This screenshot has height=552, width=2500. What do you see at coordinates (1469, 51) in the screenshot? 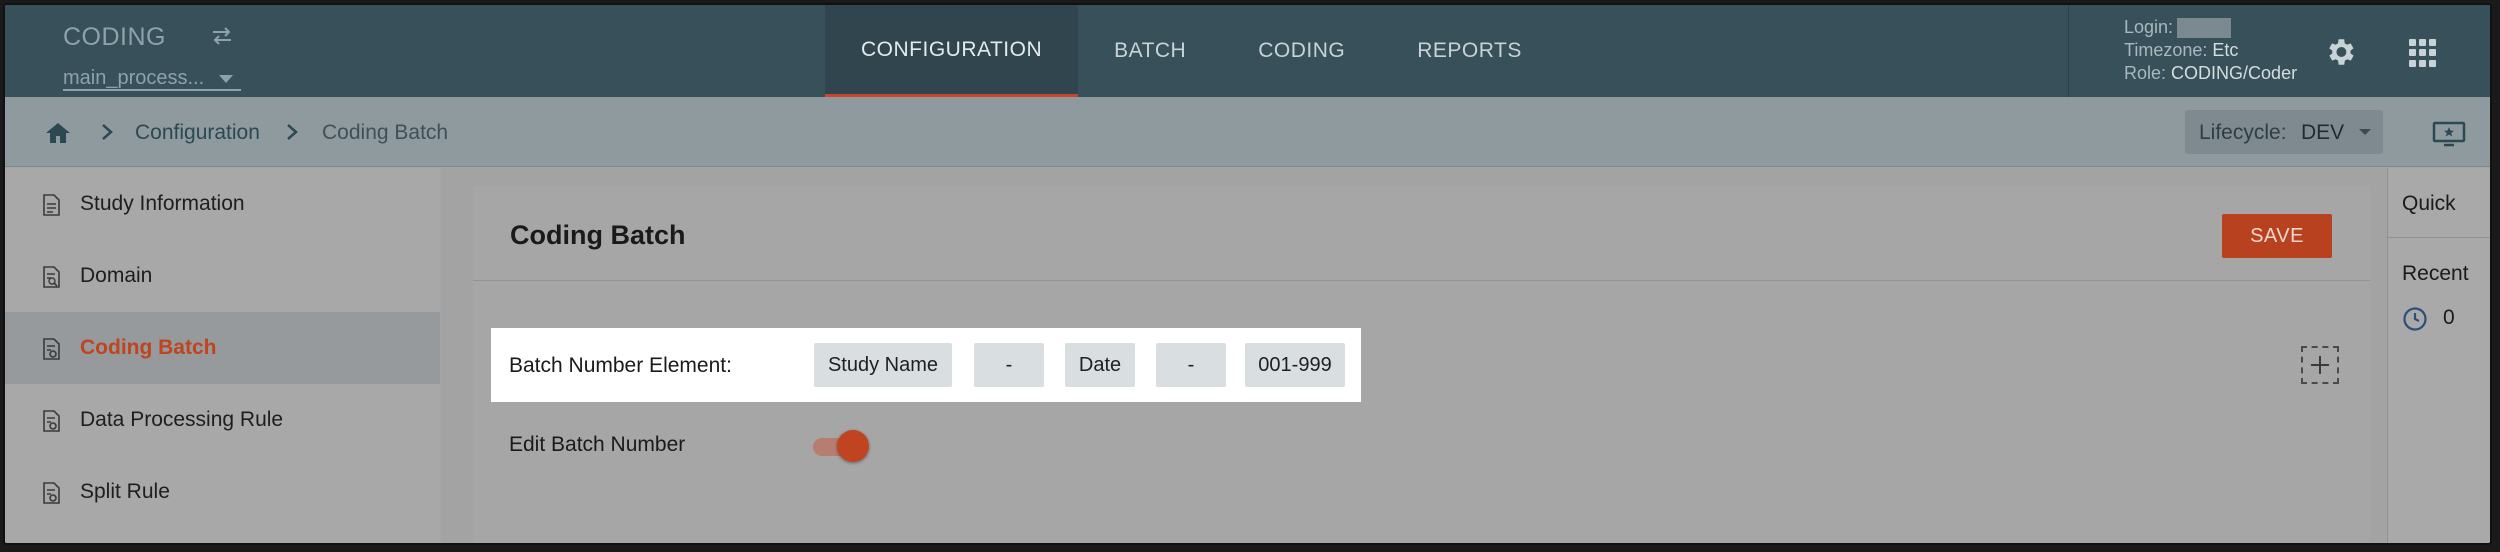
I see `tab-reports: REPORTS` at bounding box center [1469, 51].